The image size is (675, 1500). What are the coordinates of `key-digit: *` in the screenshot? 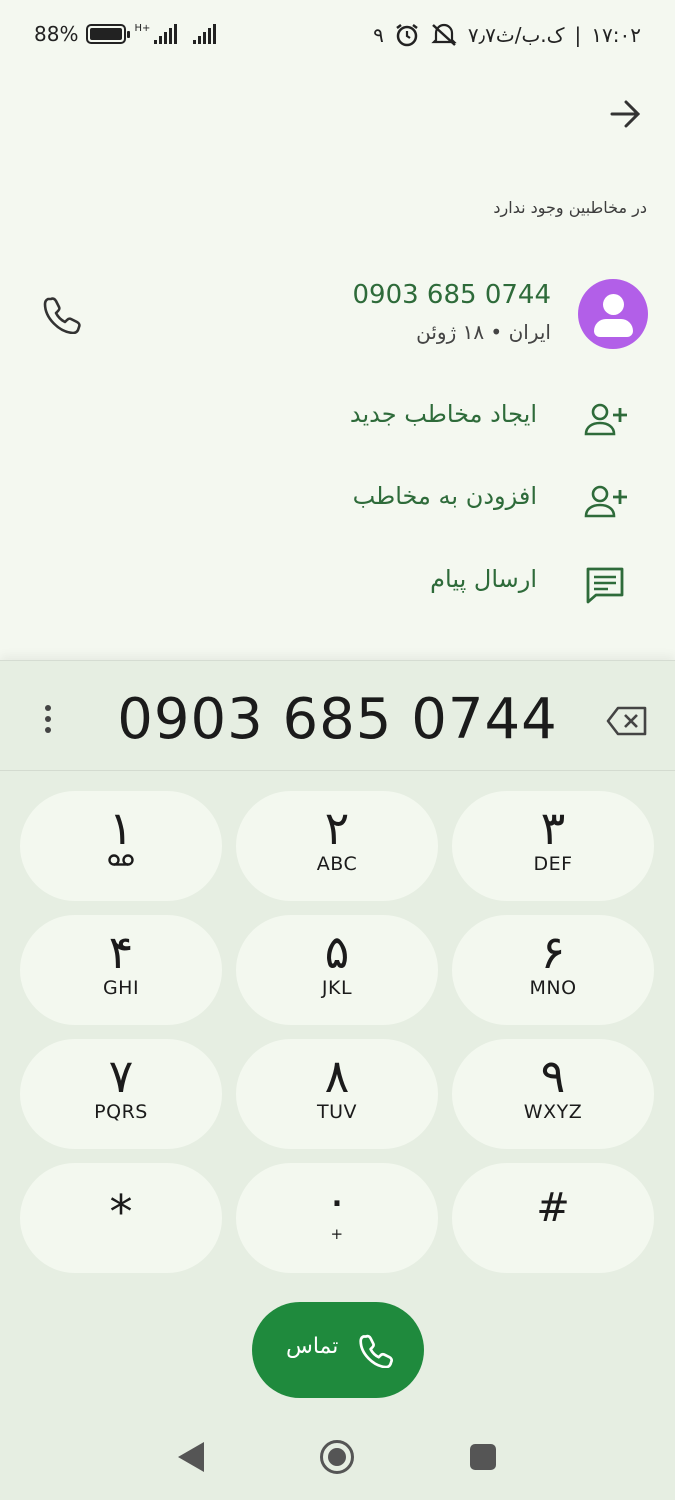 It's located at (121, 1212).